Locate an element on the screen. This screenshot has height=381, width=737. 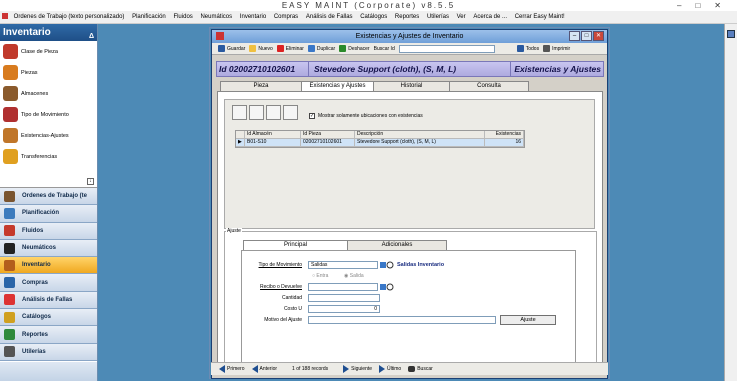
new-icon is located at coordinates (253, 48).